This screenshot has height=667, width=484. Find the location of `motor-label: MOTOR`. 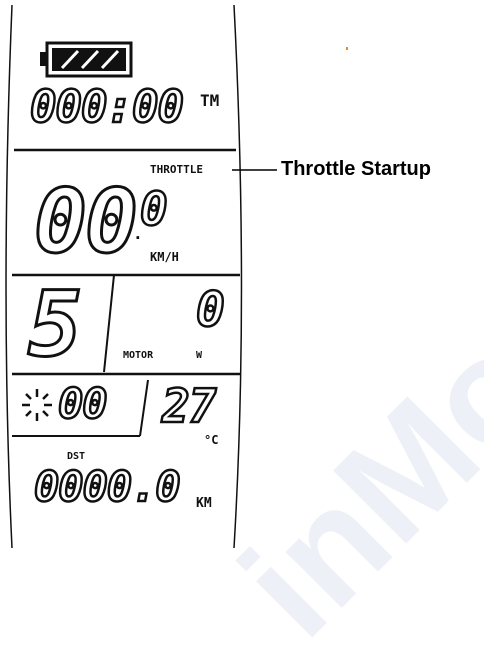

motor-label: MOTOR is located at coordinates (138, 355).